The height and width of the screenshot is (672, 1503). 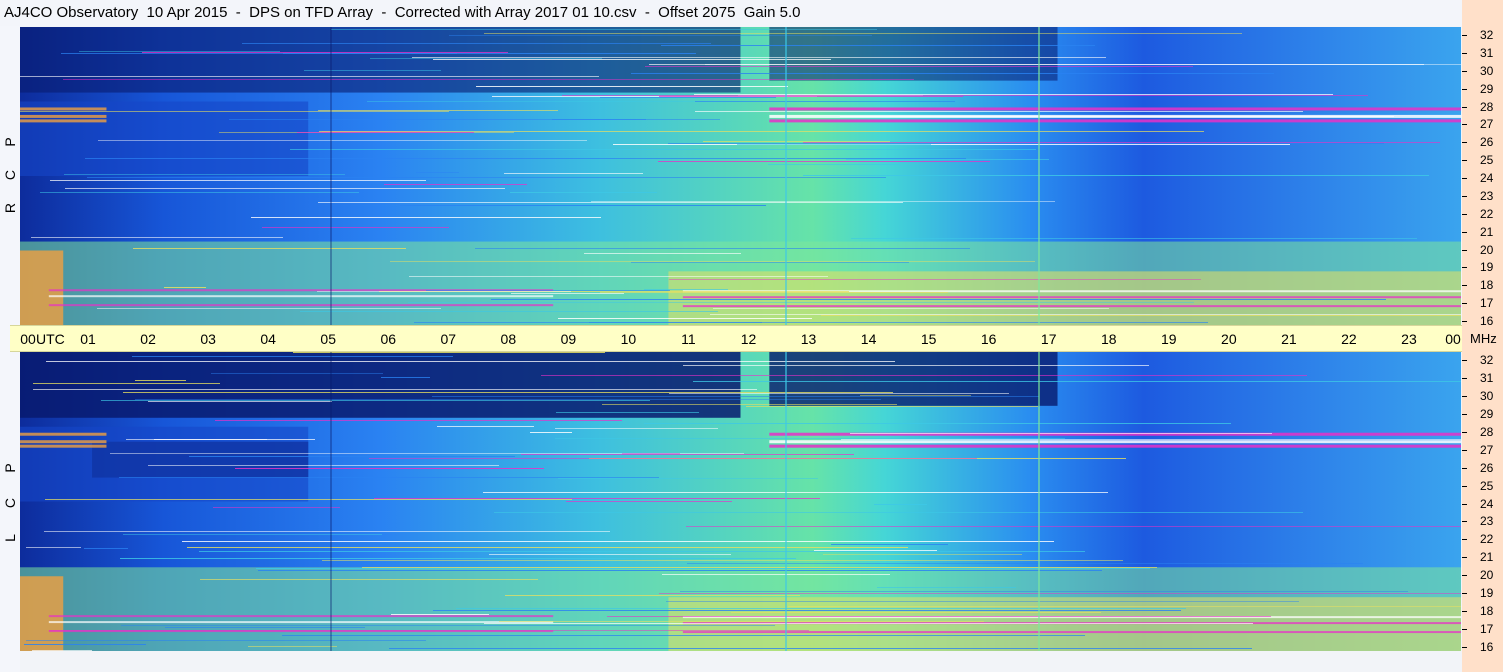 I want to click on frequency-tick-label: 24, so click(x=1487, y=178).